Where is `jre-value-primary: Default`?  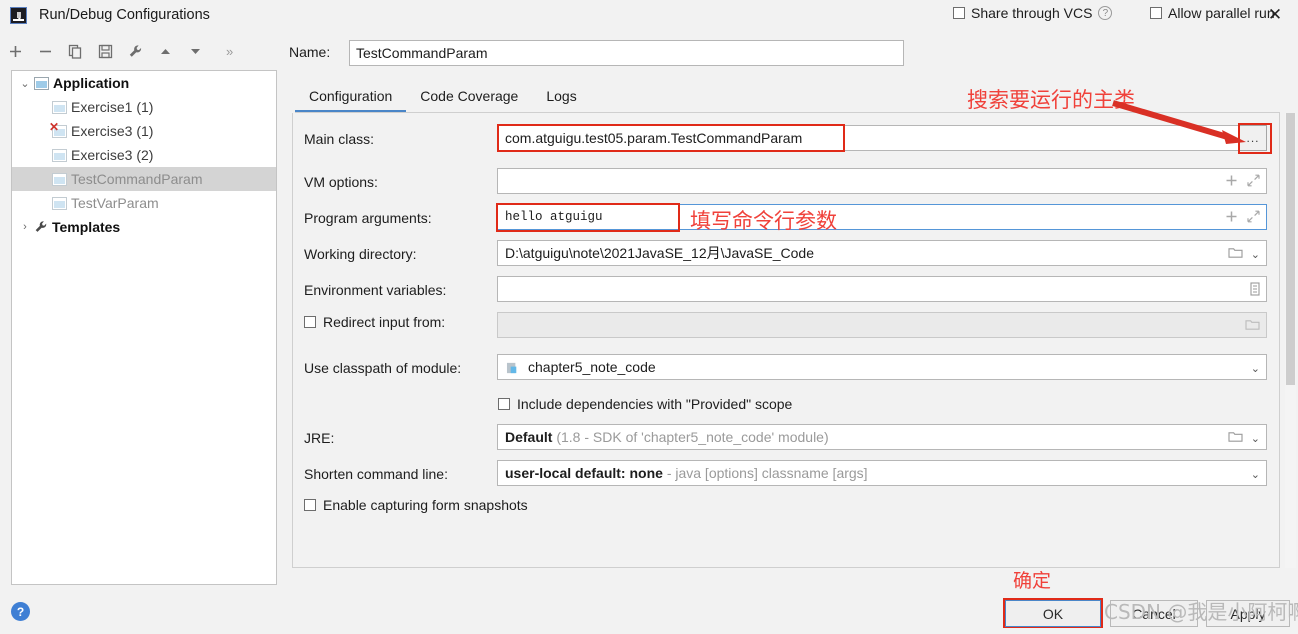
jre-value-primary: Default is located at coordinates (529, 437).